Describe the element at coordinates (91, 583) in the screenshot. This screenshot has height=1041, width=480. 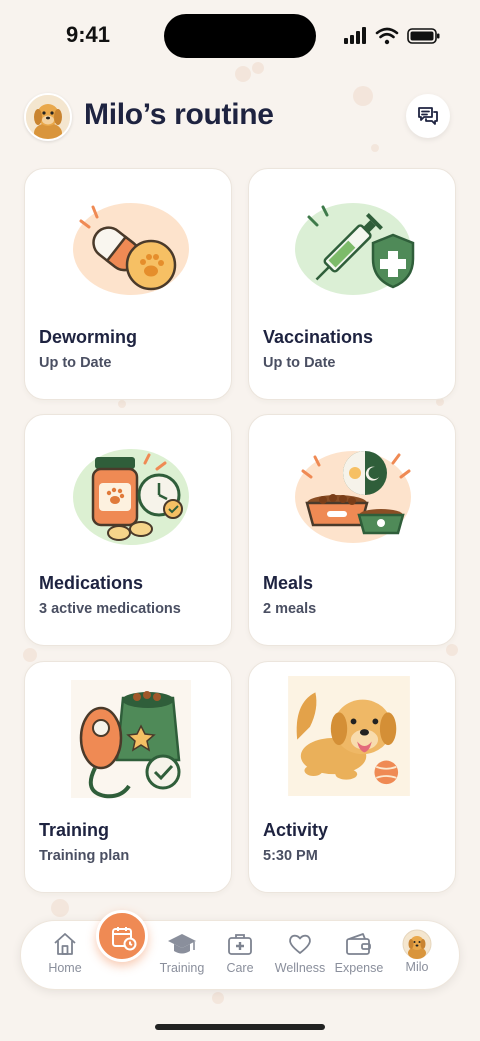
I see `card-title: Medications` at that location.